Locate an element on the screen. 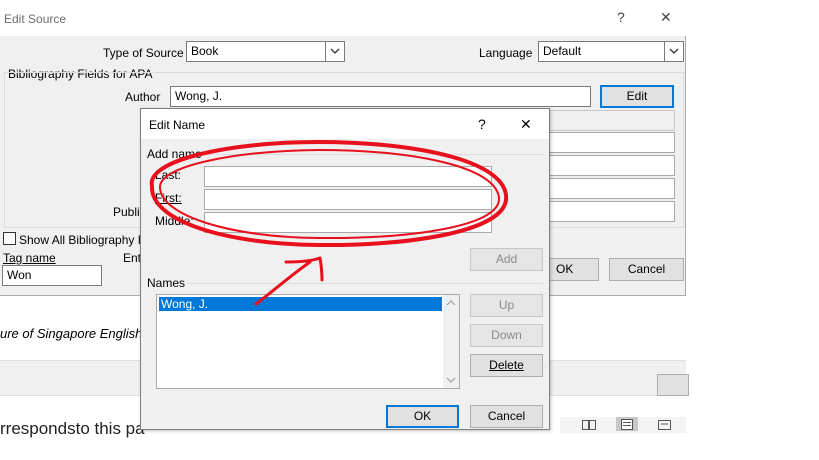 This screenshot has height=460, width=819. annotation-ellipse-inner is located at coordinates (329, 194).